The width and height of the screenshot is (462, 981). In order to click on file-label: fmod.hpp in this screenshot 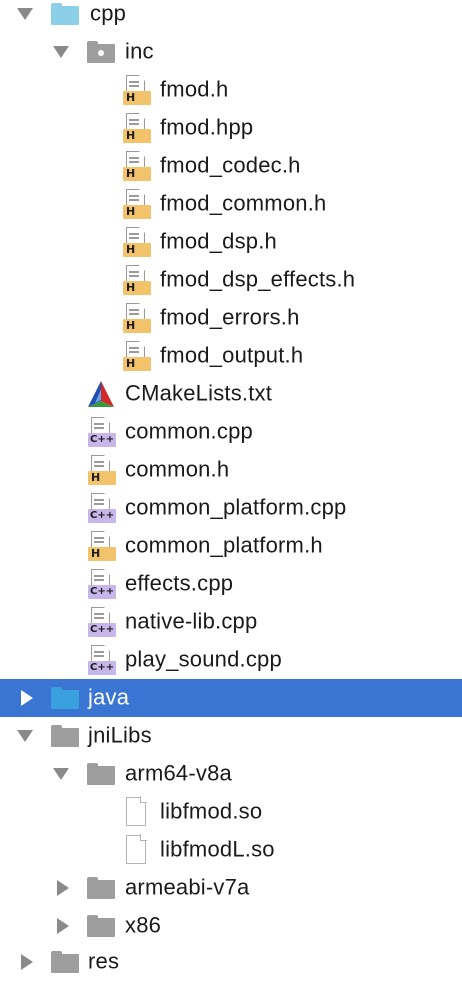, I will do `click(207, 127)`.